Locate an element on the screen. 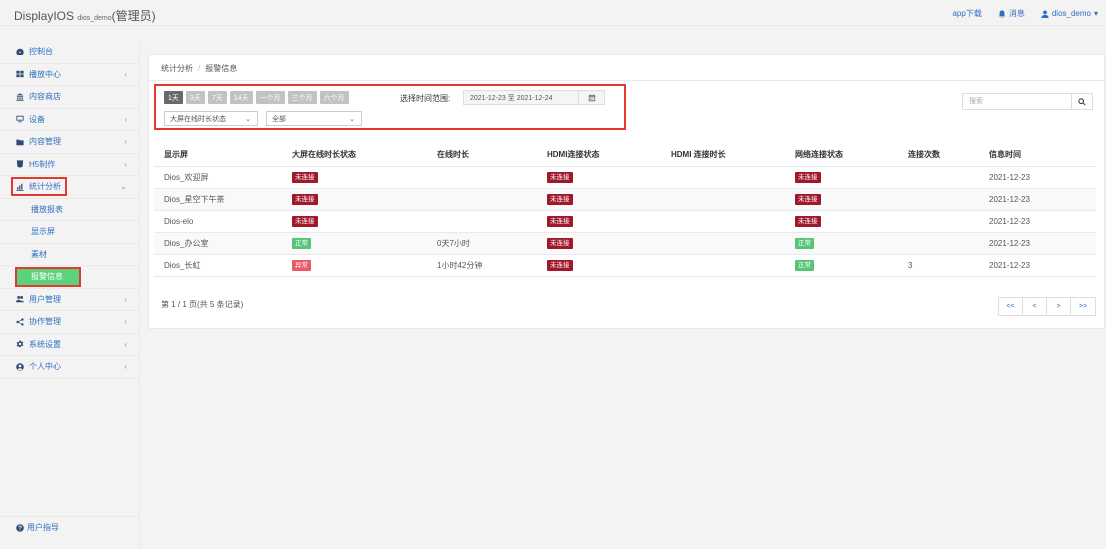 This screenshot has width=1106, height=549. sidebar-item-devices: 设备 ‹ is located at coordinates (69, 120).